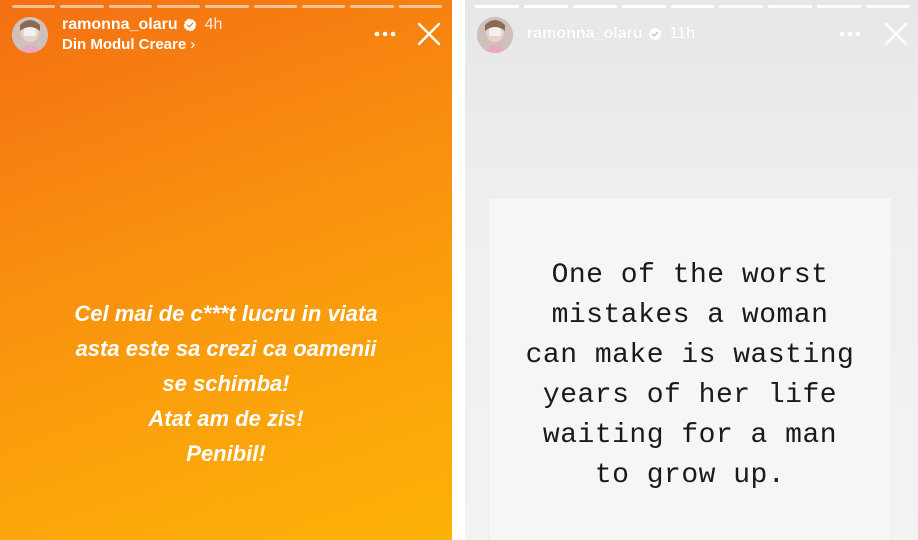 This screenshot has height=540, width=918. I want to click on story-source-link: Din Modul Creare ›, so click(128, 44).